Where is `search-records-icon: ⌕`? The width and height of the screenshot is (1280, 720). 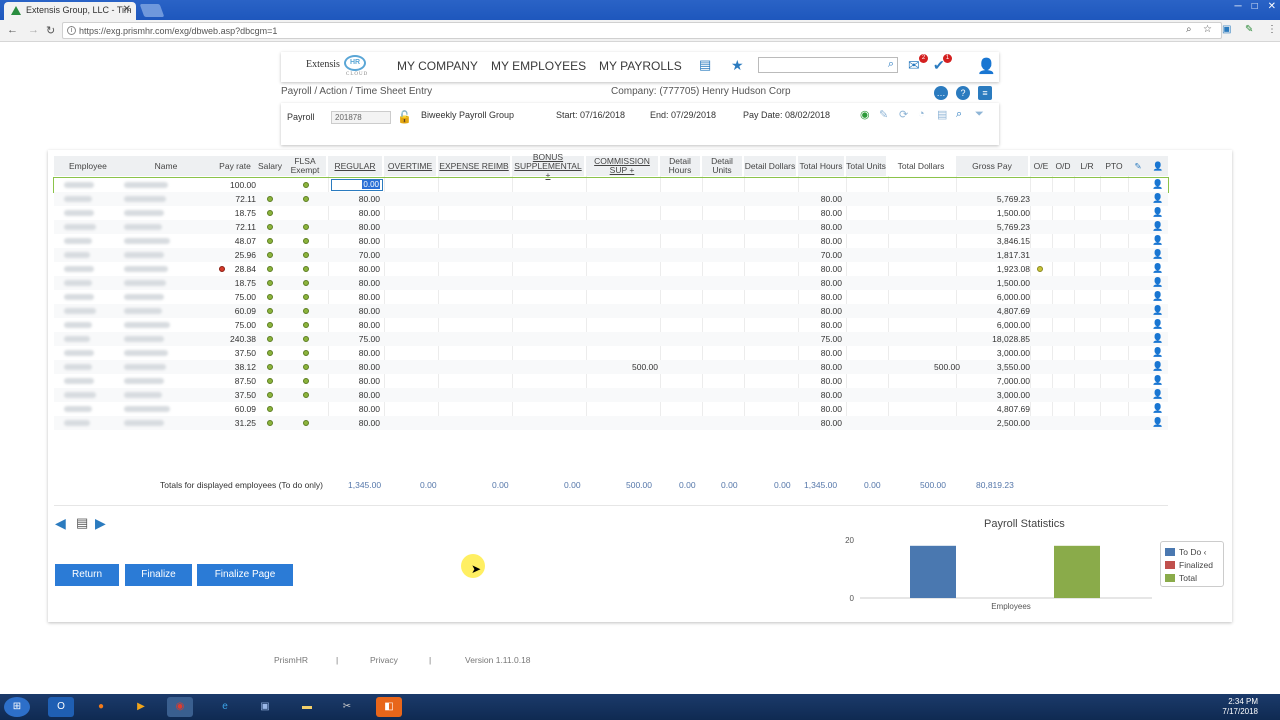 search-records-icon: ⌕ is located at coordinates (959, 114).